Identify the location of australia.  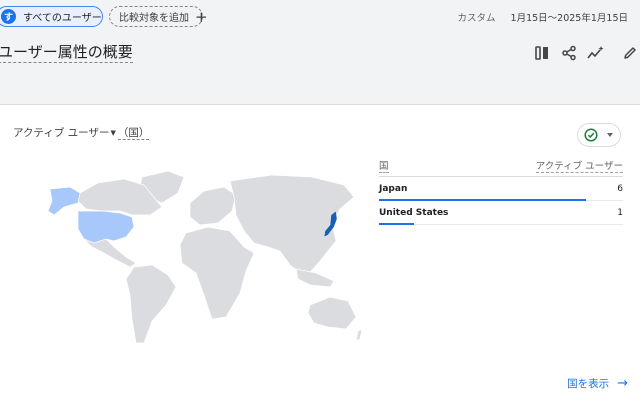
(332, 313).